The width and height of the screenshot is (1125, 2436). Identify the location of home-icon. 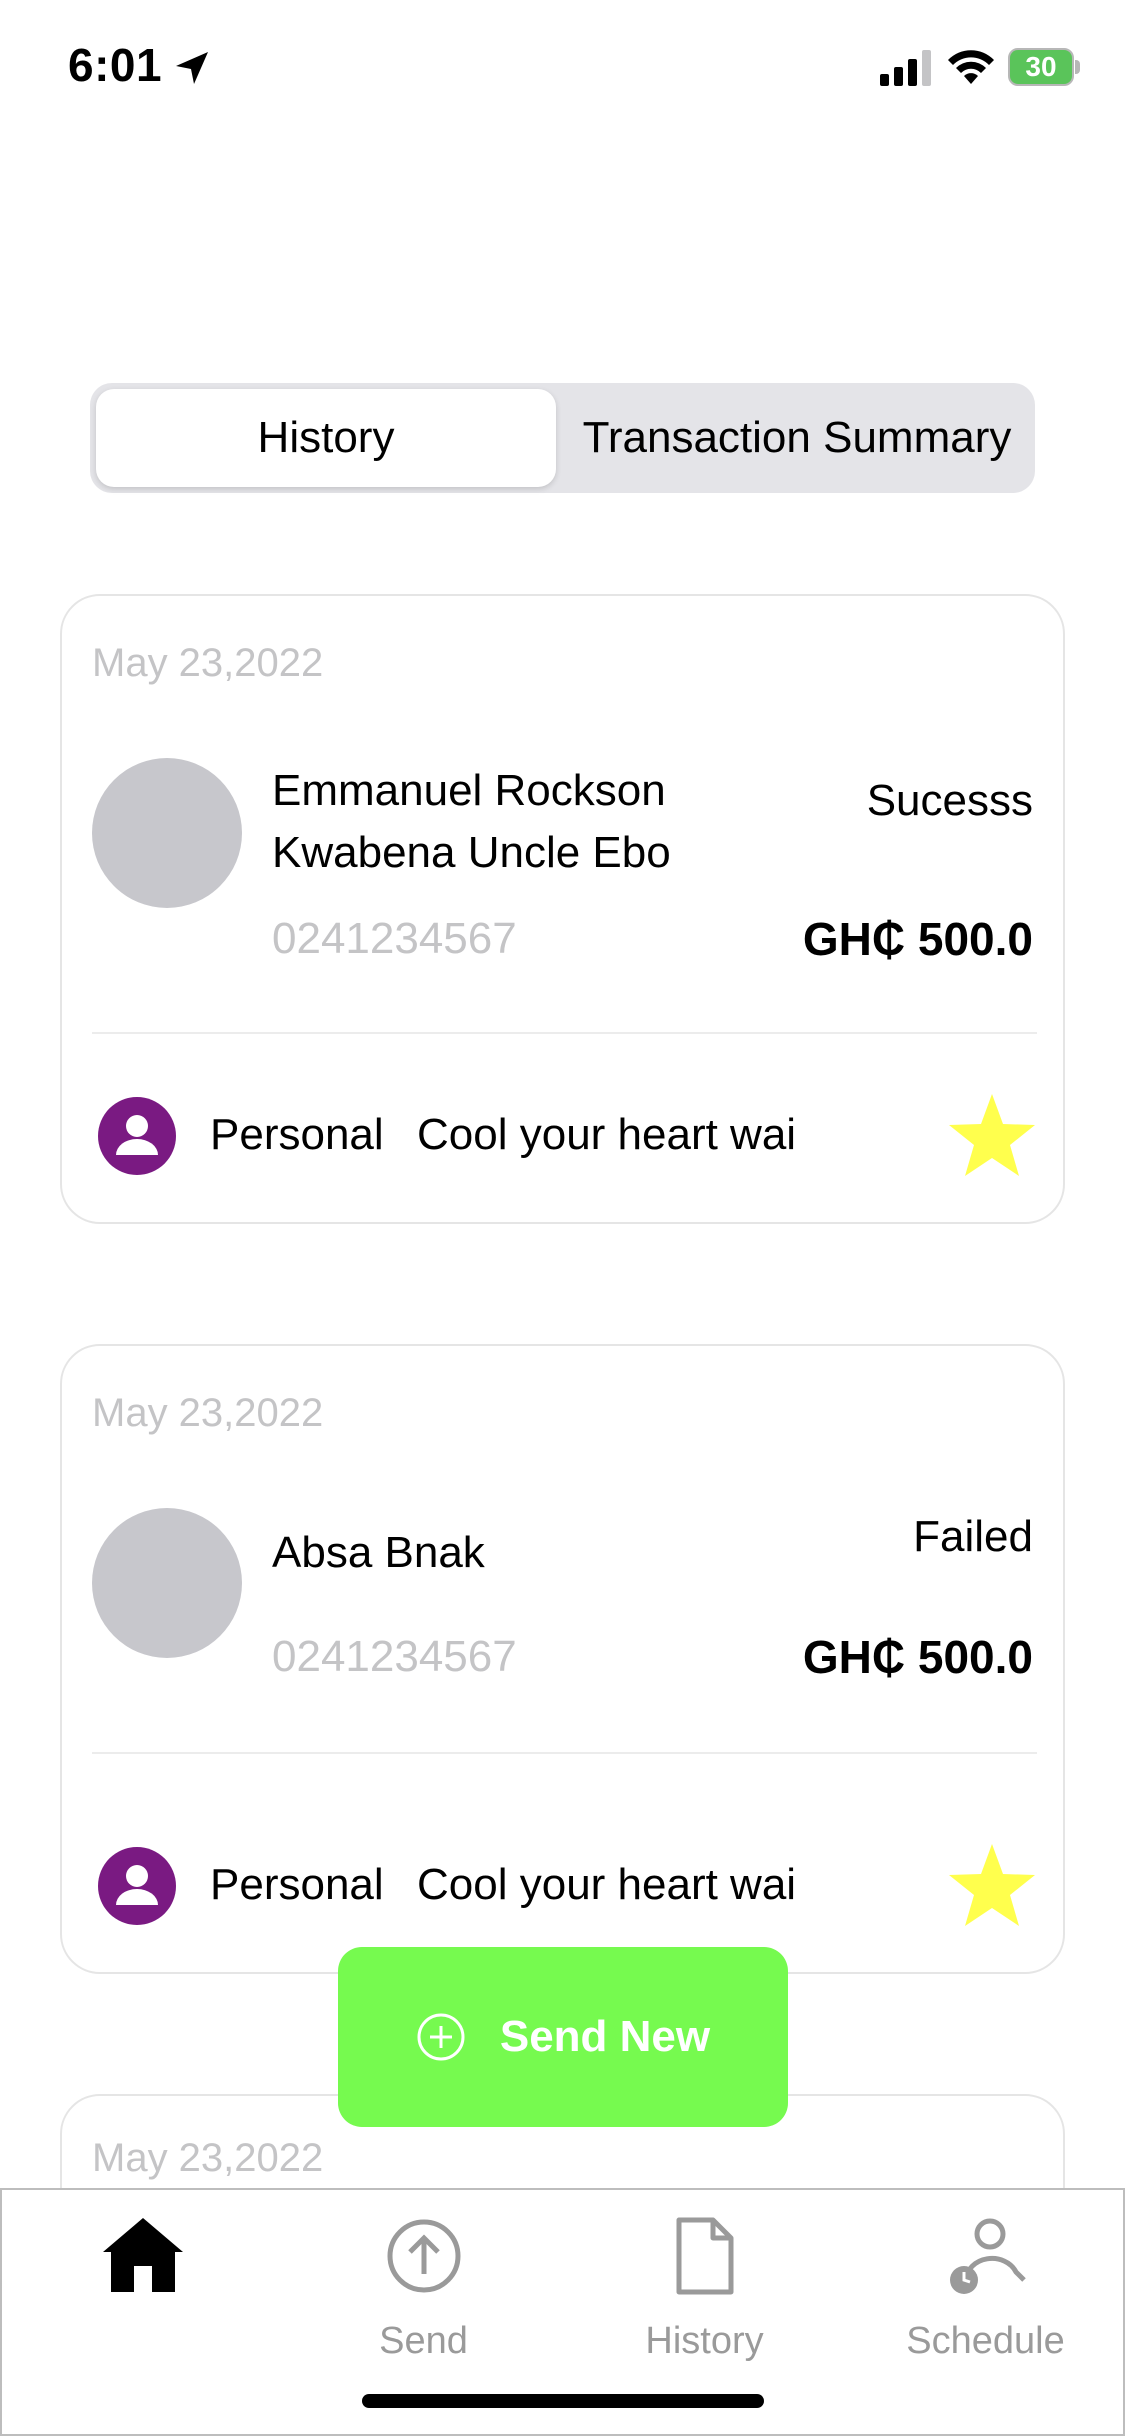
(142, 2255).